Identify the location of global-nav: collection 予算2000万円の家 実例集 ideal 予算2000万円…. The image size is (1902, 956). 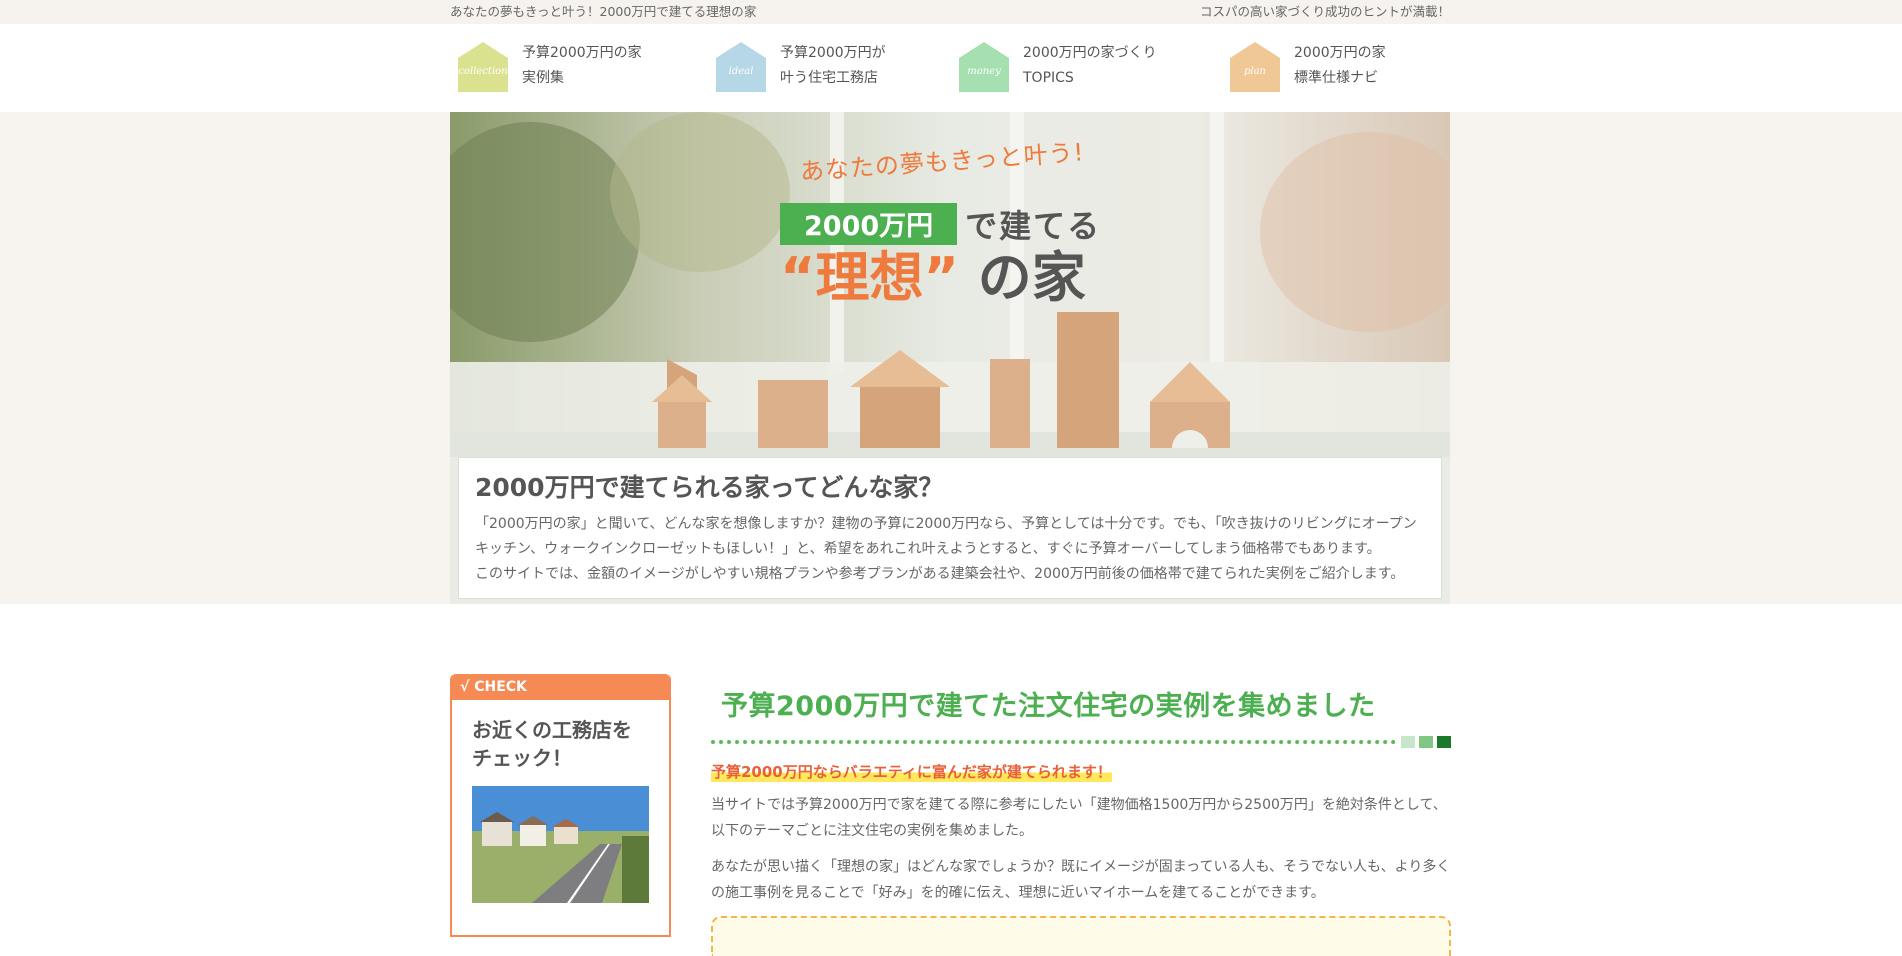
(950, 66).